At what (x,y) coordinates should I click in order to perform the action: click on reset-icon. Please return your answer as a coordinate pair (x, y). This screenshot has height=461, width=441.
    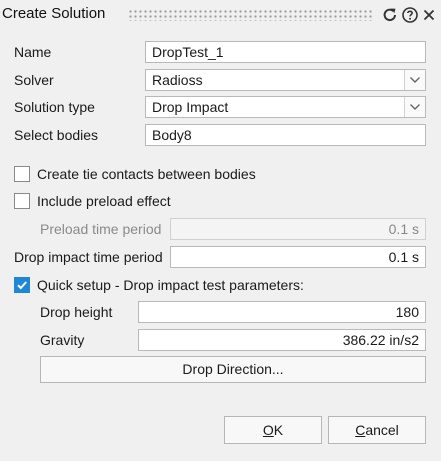
    Looking at the image, I should click on (390, 15).